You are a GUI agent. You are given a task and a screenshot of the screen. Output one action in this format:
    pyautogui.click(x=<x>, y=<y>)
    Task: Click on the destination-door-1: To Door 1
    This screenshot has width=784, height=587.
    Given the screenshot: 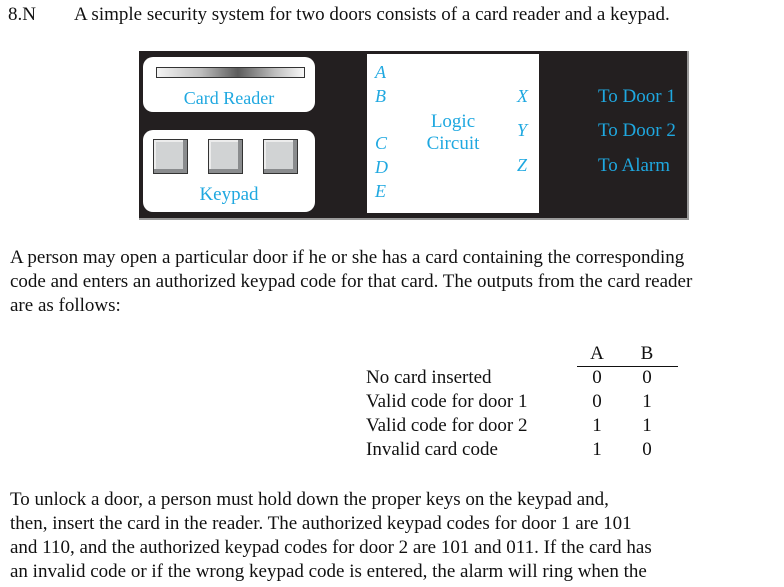 What is the action you would take?
    pyautogui.click(x=637, y=96)
    